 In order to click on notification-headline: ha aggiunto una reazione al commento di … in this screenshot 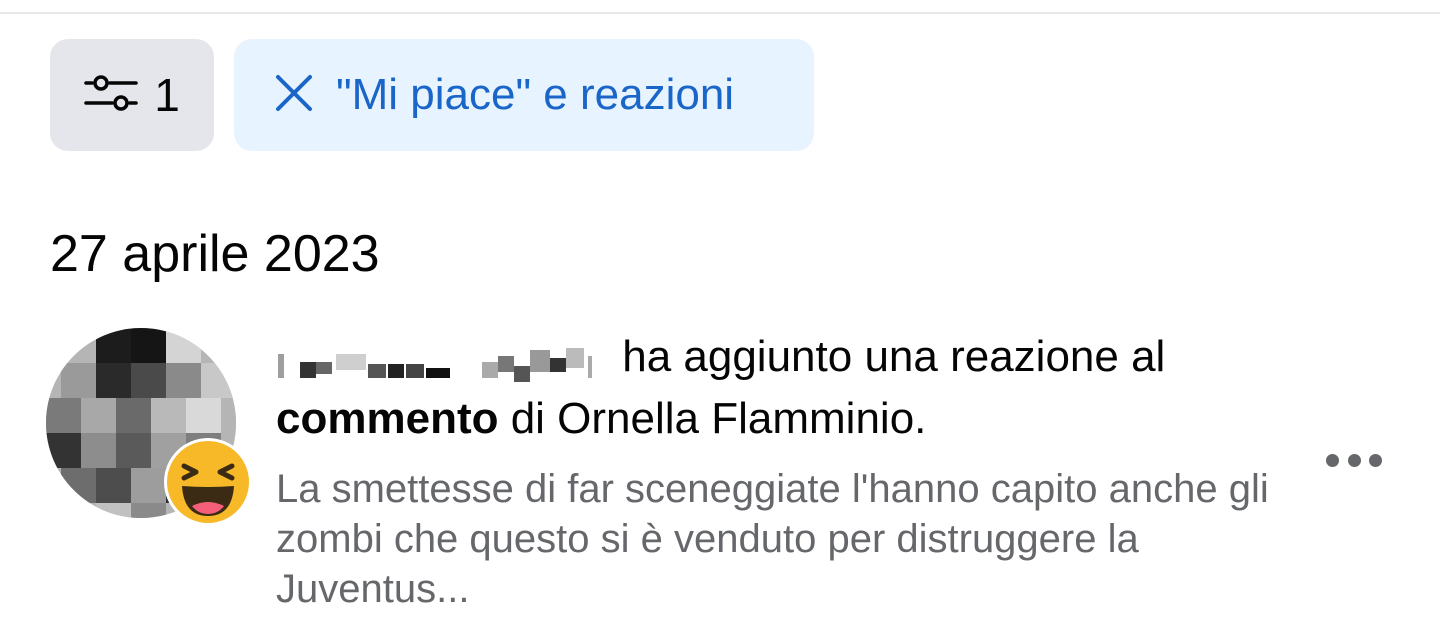, I will do `click(781, 388)`.